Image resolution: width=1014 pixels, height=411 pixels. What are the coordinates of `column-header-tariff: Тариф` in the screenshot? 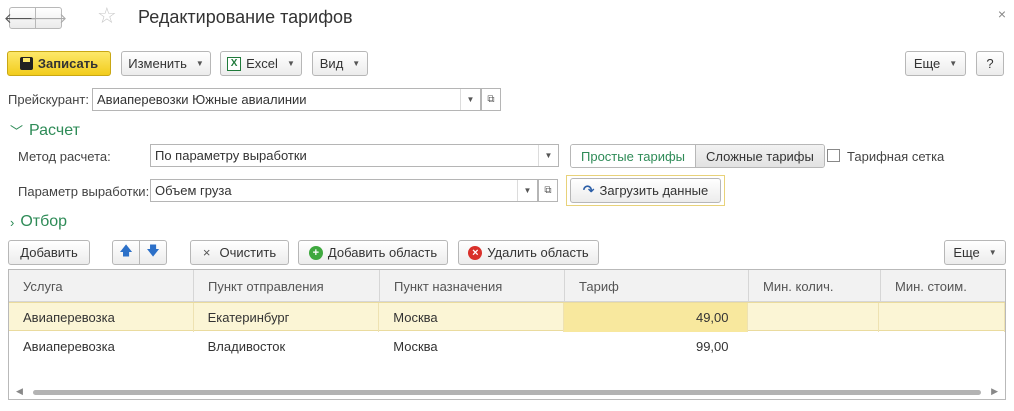 It's located at (657, 286).